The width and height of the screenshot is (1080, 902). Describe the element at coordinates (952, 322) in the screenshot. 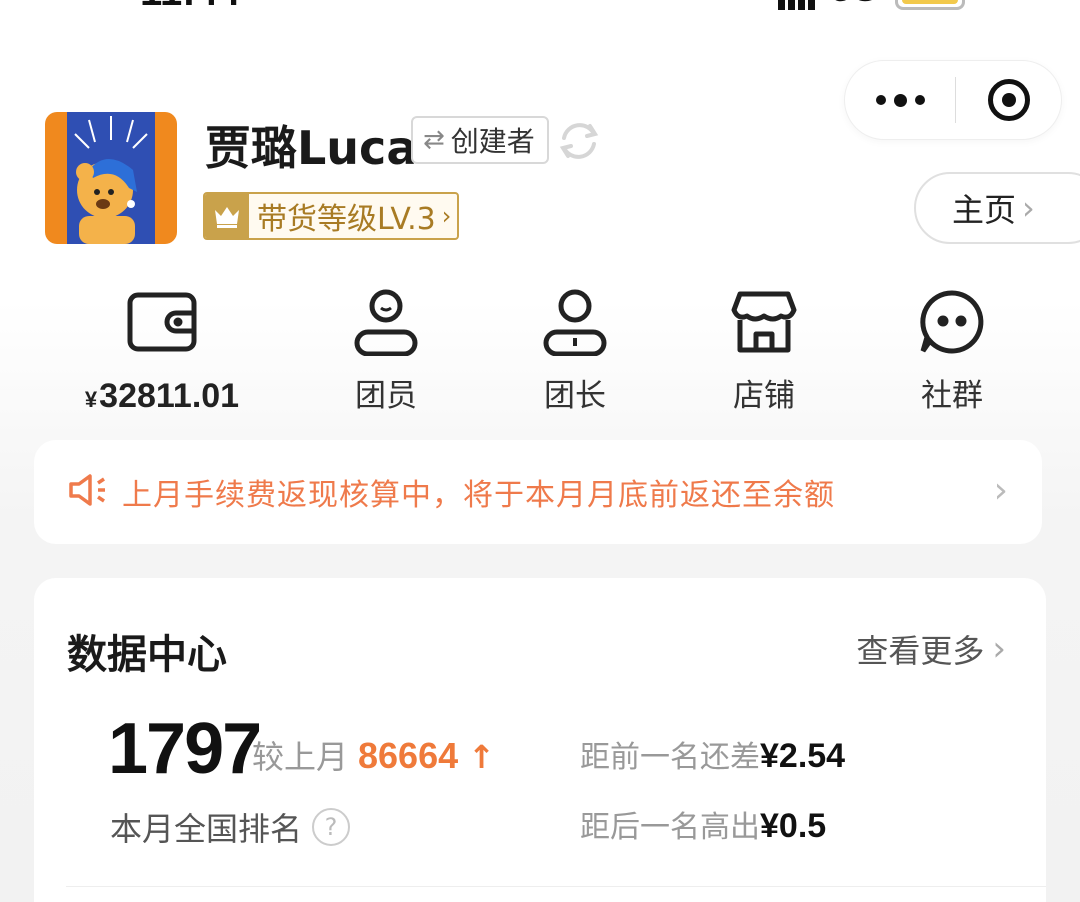

I see `chat-icon` at that location.